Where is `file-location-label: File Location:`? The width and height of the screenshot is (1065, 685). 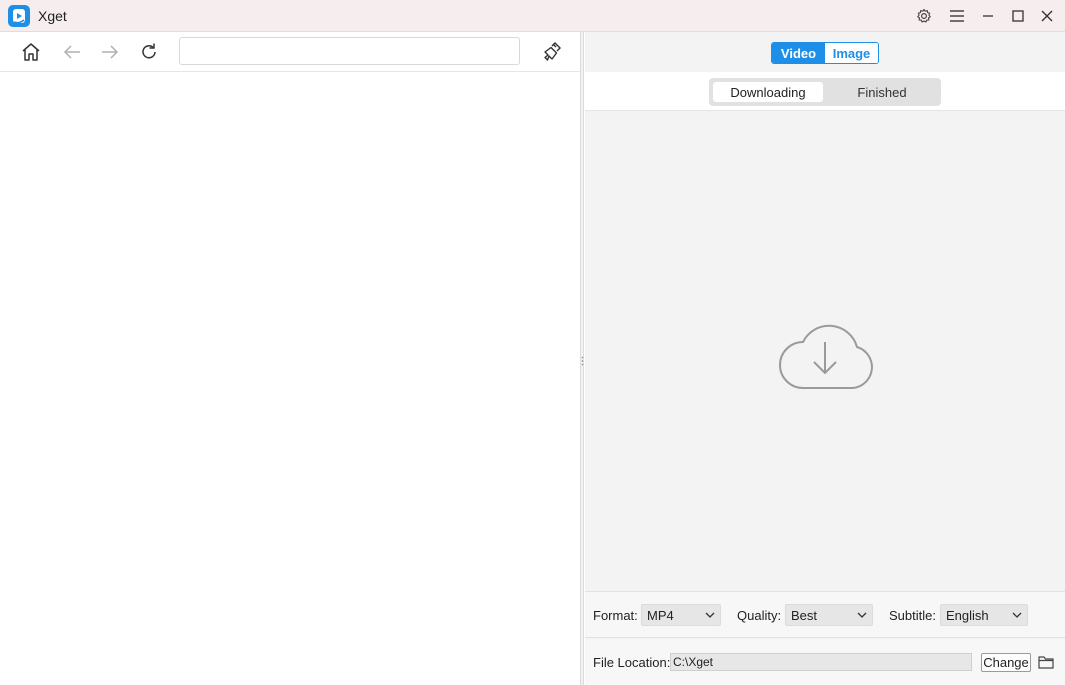
file-location-label: File Location: is located at coordinates (632, 662).